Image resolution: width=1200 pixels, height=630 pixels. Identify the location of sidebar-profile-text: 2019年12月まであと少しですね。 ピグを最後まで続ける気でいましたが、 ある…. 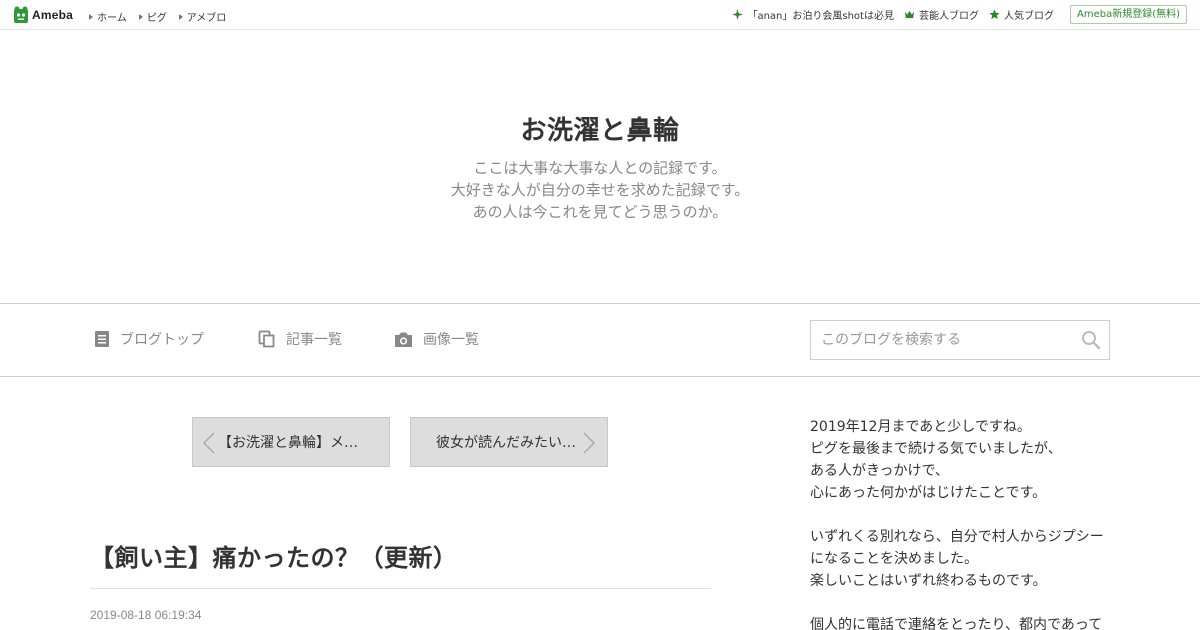
(960, 523).